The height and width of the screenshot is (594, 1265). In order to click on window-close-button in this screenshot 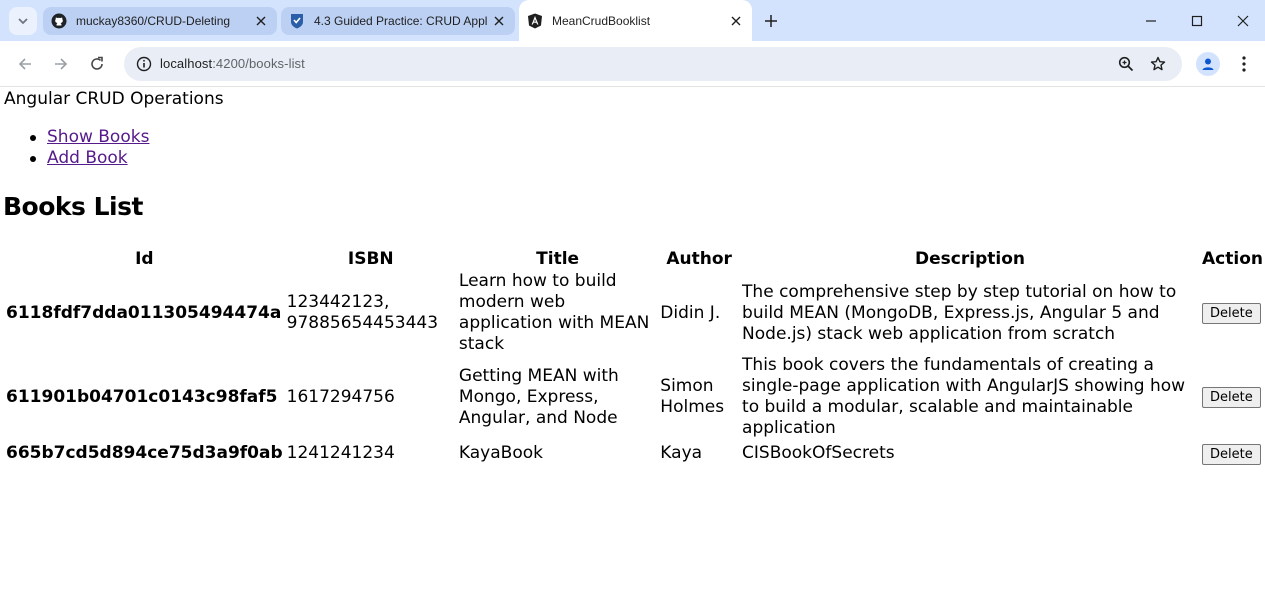, I will do `click(1243, 21)`.